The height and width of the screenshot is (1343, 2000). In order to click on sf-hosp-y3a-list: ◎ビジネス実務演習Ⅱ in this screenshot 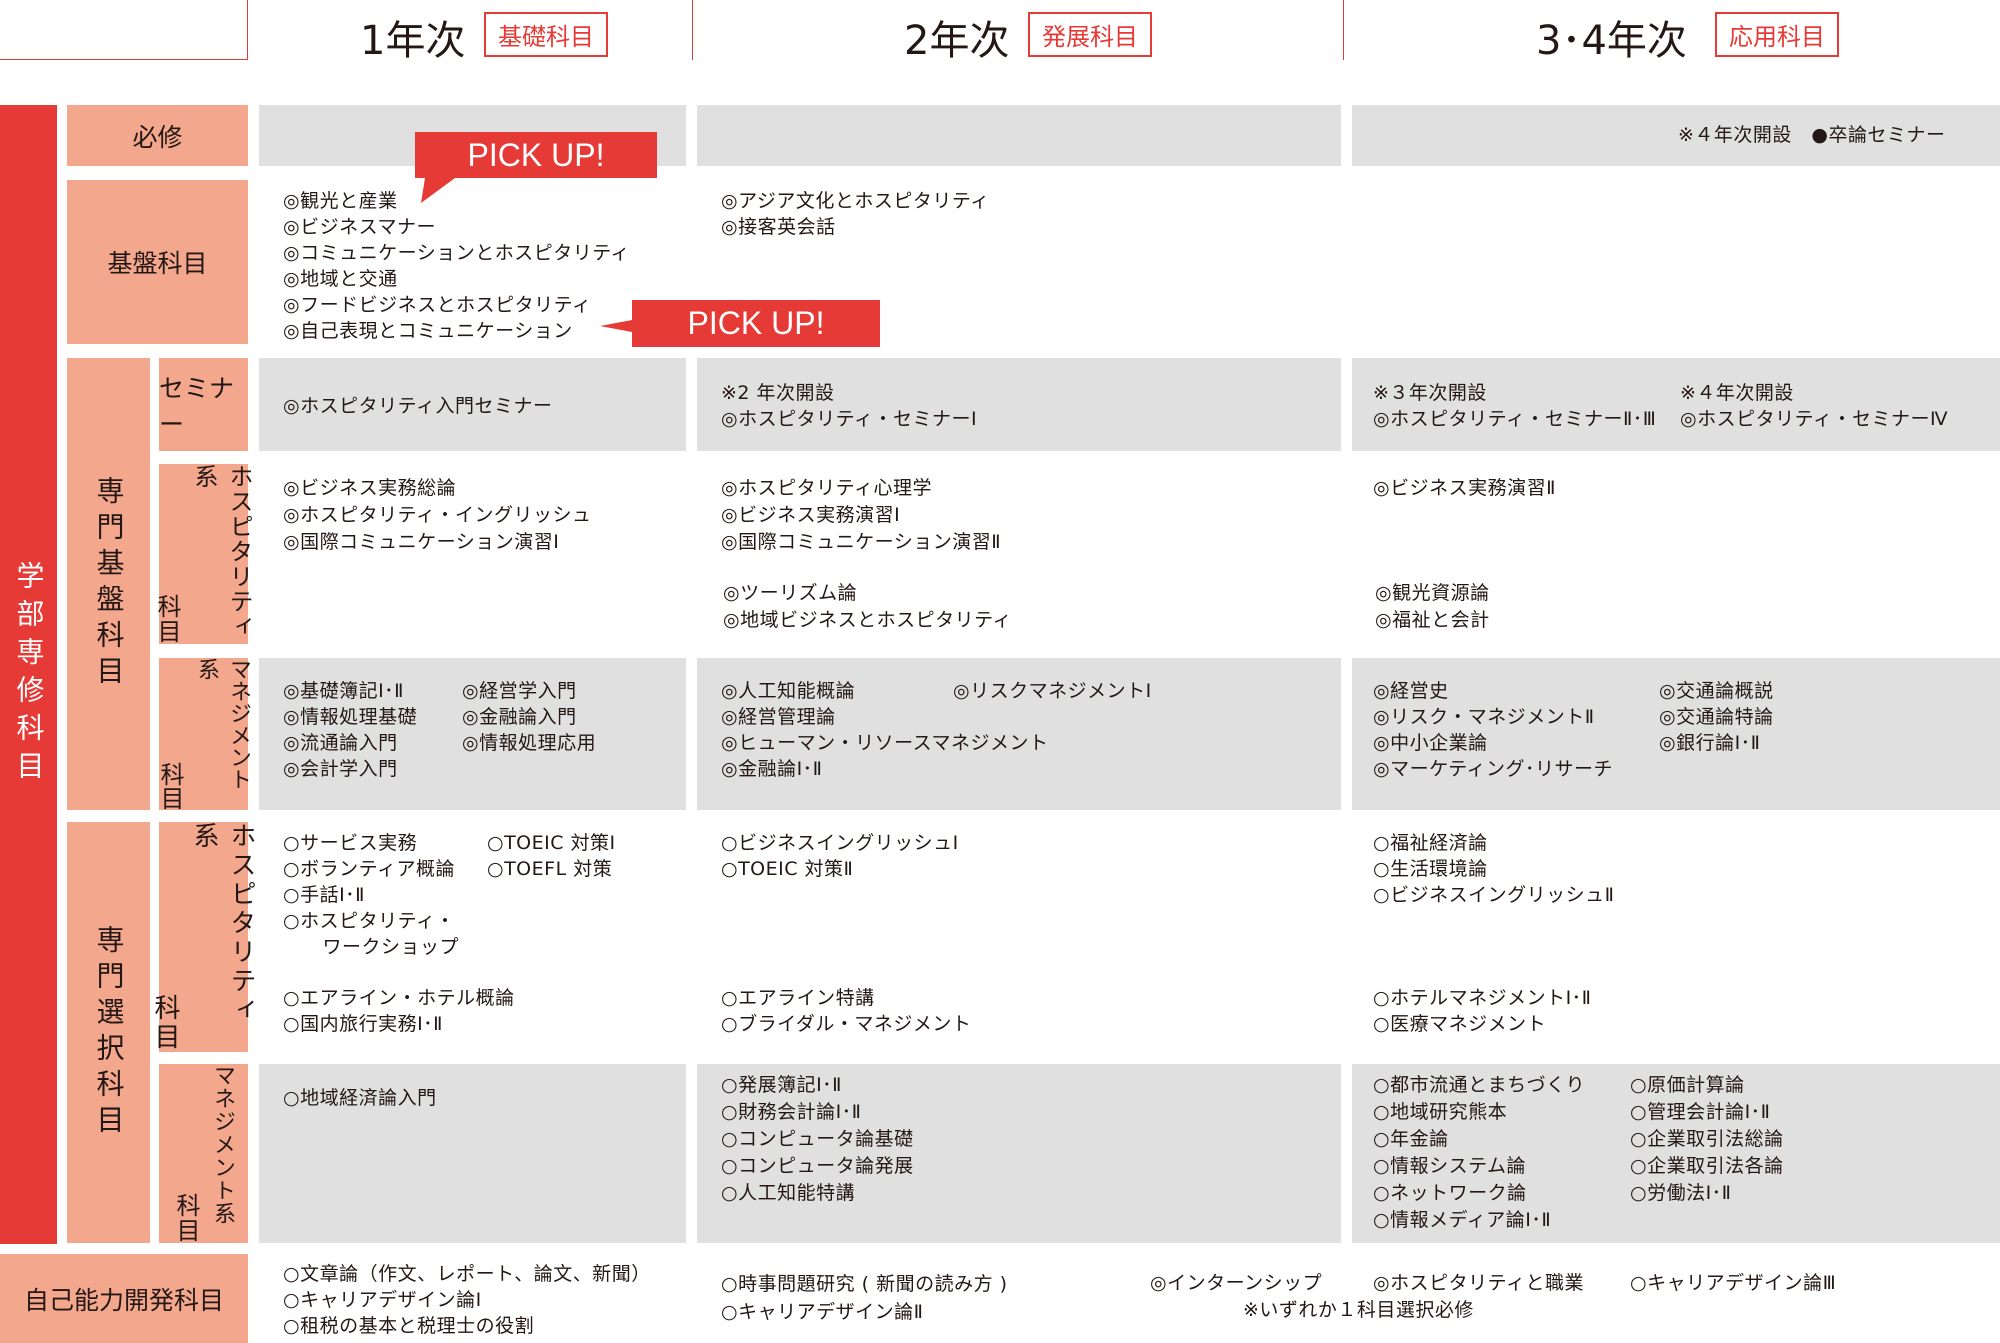, I will do `click(1464, 488)`.